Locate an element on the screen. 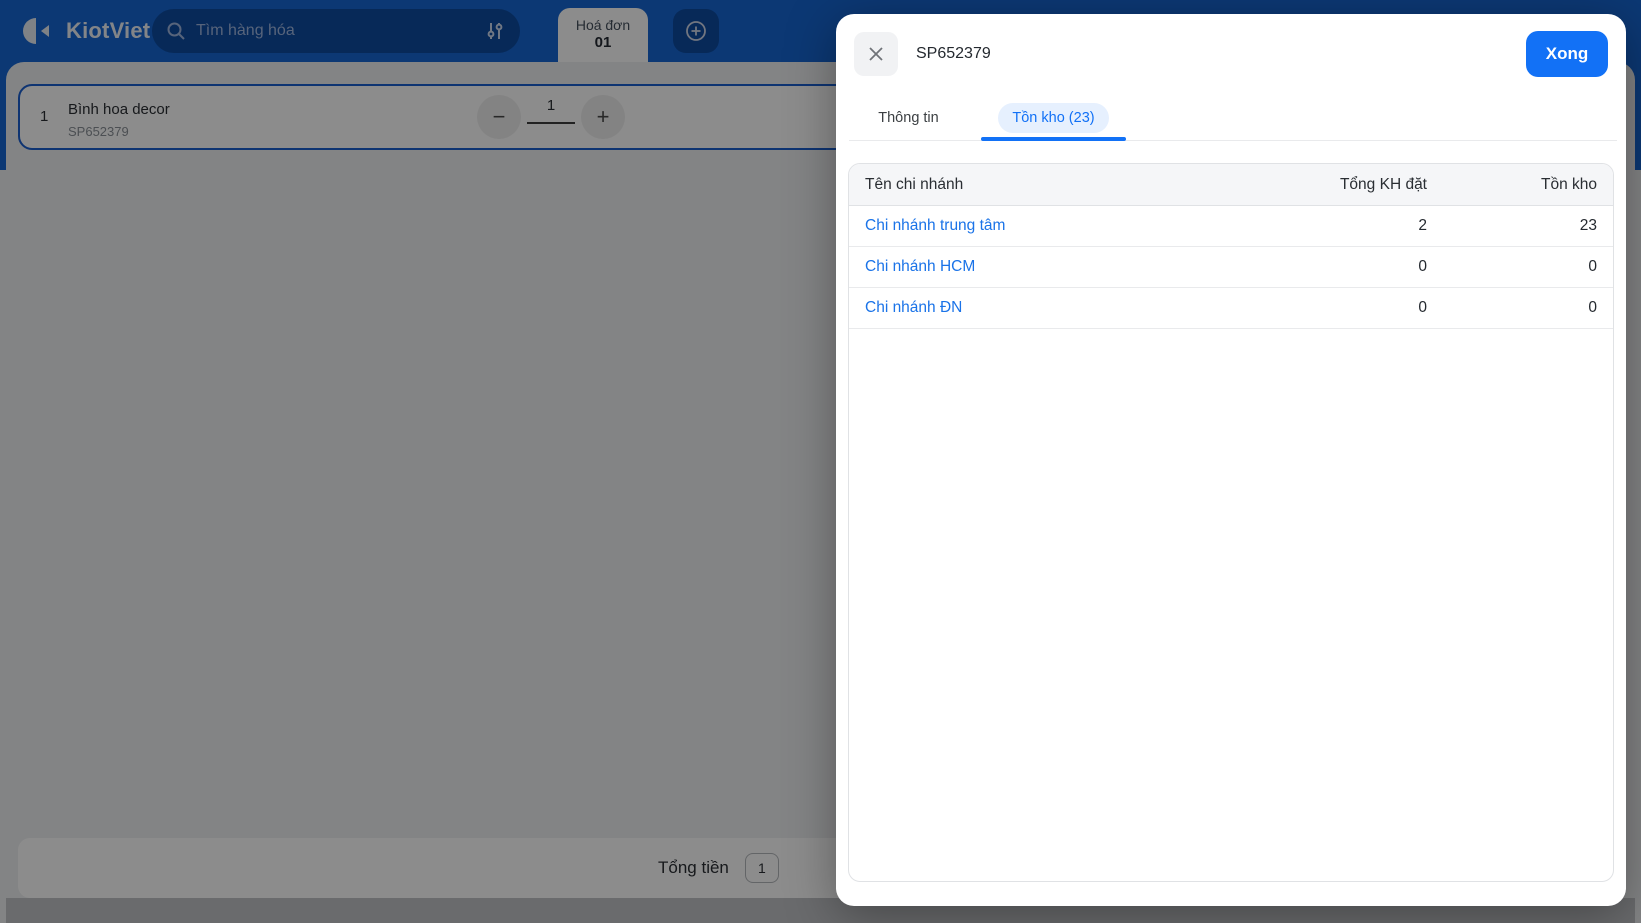 The width and height of the screenshot is (1641, 923). header-branch-name: Tên chi nhánh is located at coordinates (914, 184).